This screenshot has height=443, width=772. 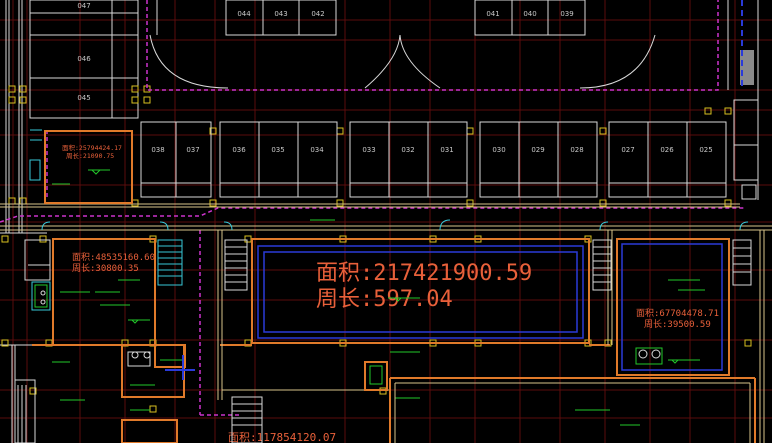 What do you see at coordinates (92, 147) in the screenshot?
I see `room-small-area: 面积:25794424.17` at bounding box center [92, 147].